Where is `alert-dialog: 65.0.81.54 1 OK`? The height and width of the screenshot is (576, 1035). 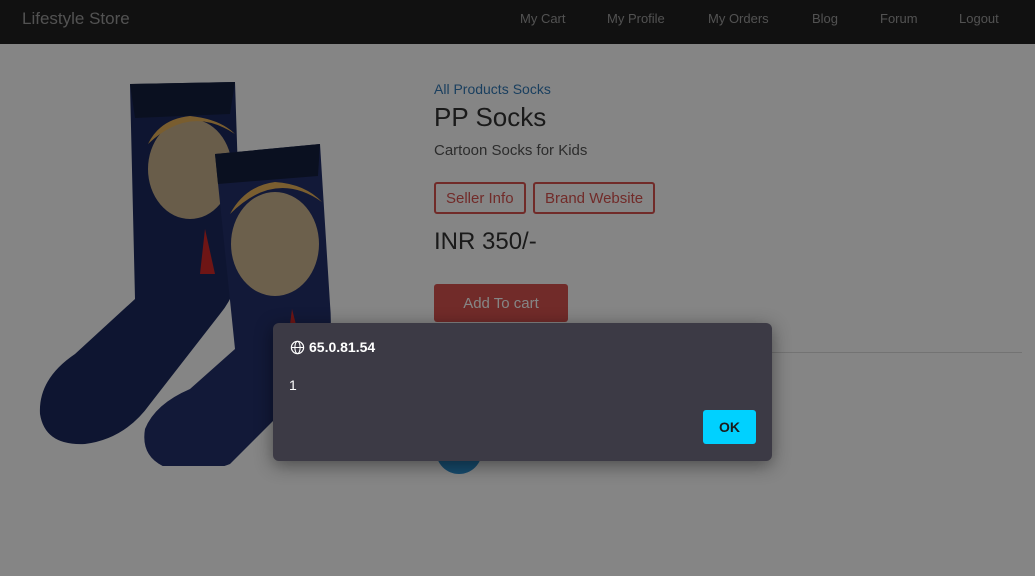 alert-dialog: 65.0.81.54 1 OK is located at coordinates (522, 392).